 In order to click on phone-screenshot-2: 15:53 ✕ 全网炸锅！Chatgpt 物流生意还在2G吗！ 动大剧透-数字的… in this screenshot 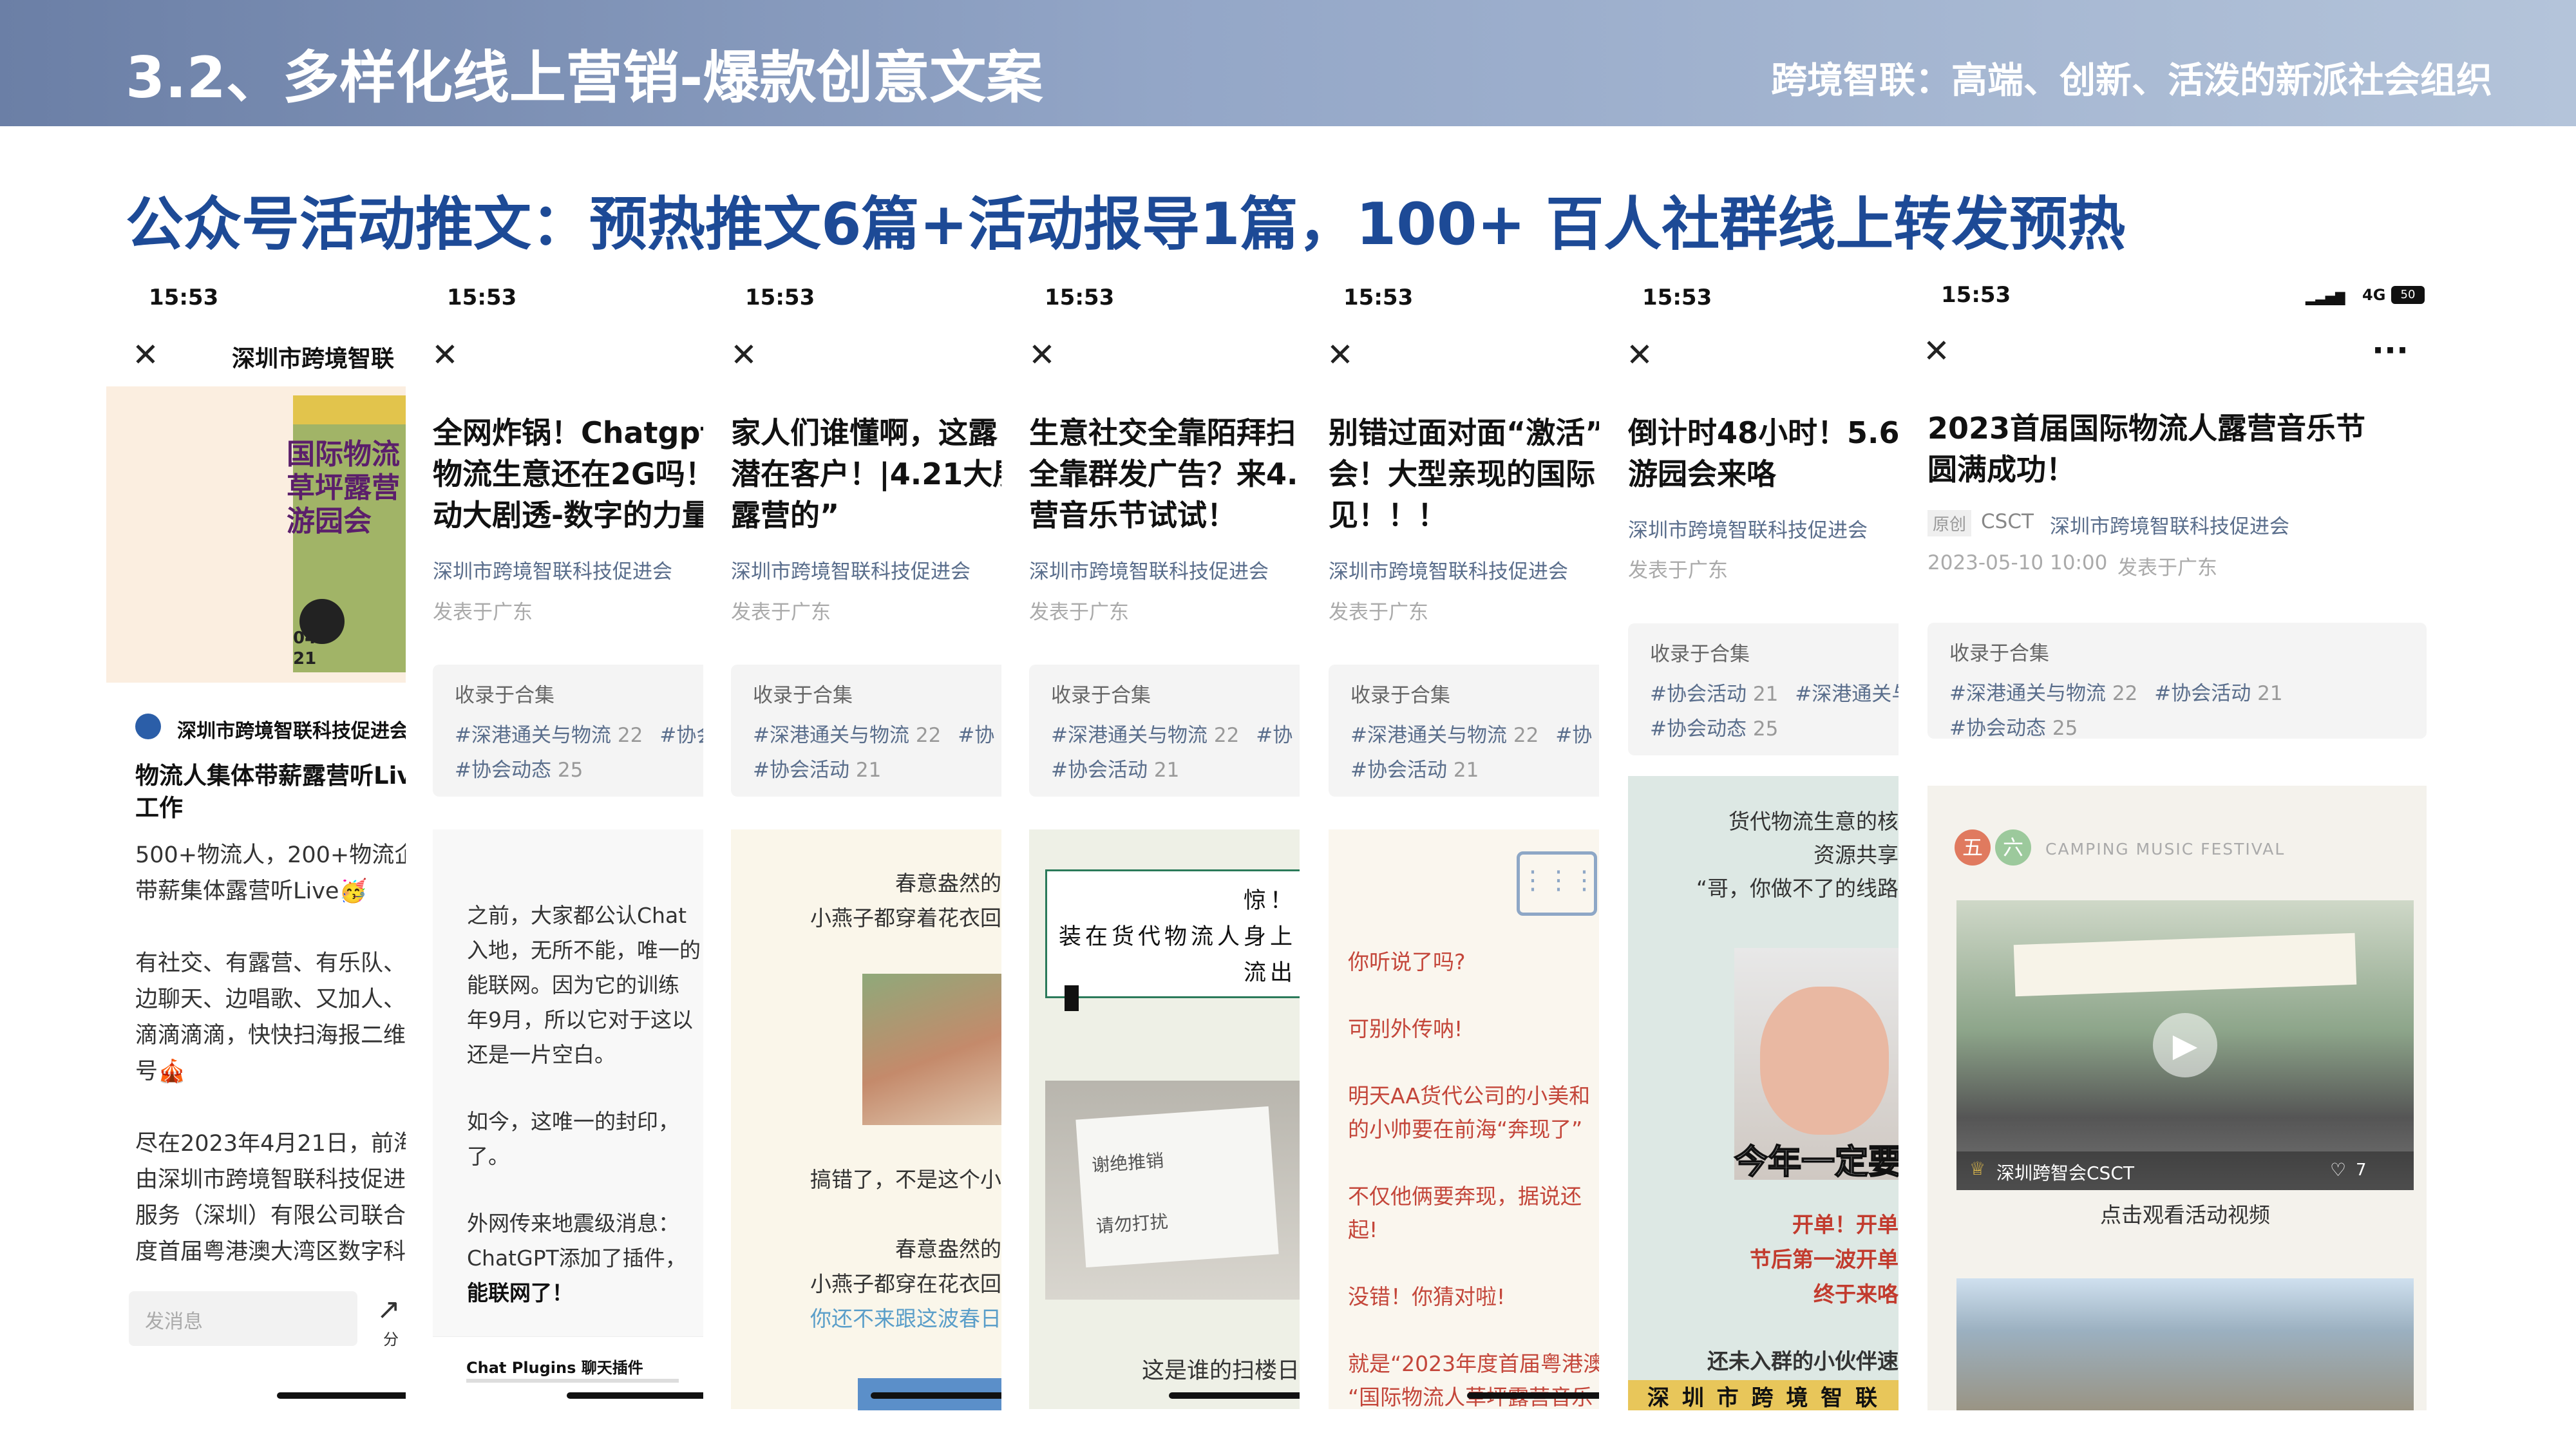, I will do `click(554, 840)`.